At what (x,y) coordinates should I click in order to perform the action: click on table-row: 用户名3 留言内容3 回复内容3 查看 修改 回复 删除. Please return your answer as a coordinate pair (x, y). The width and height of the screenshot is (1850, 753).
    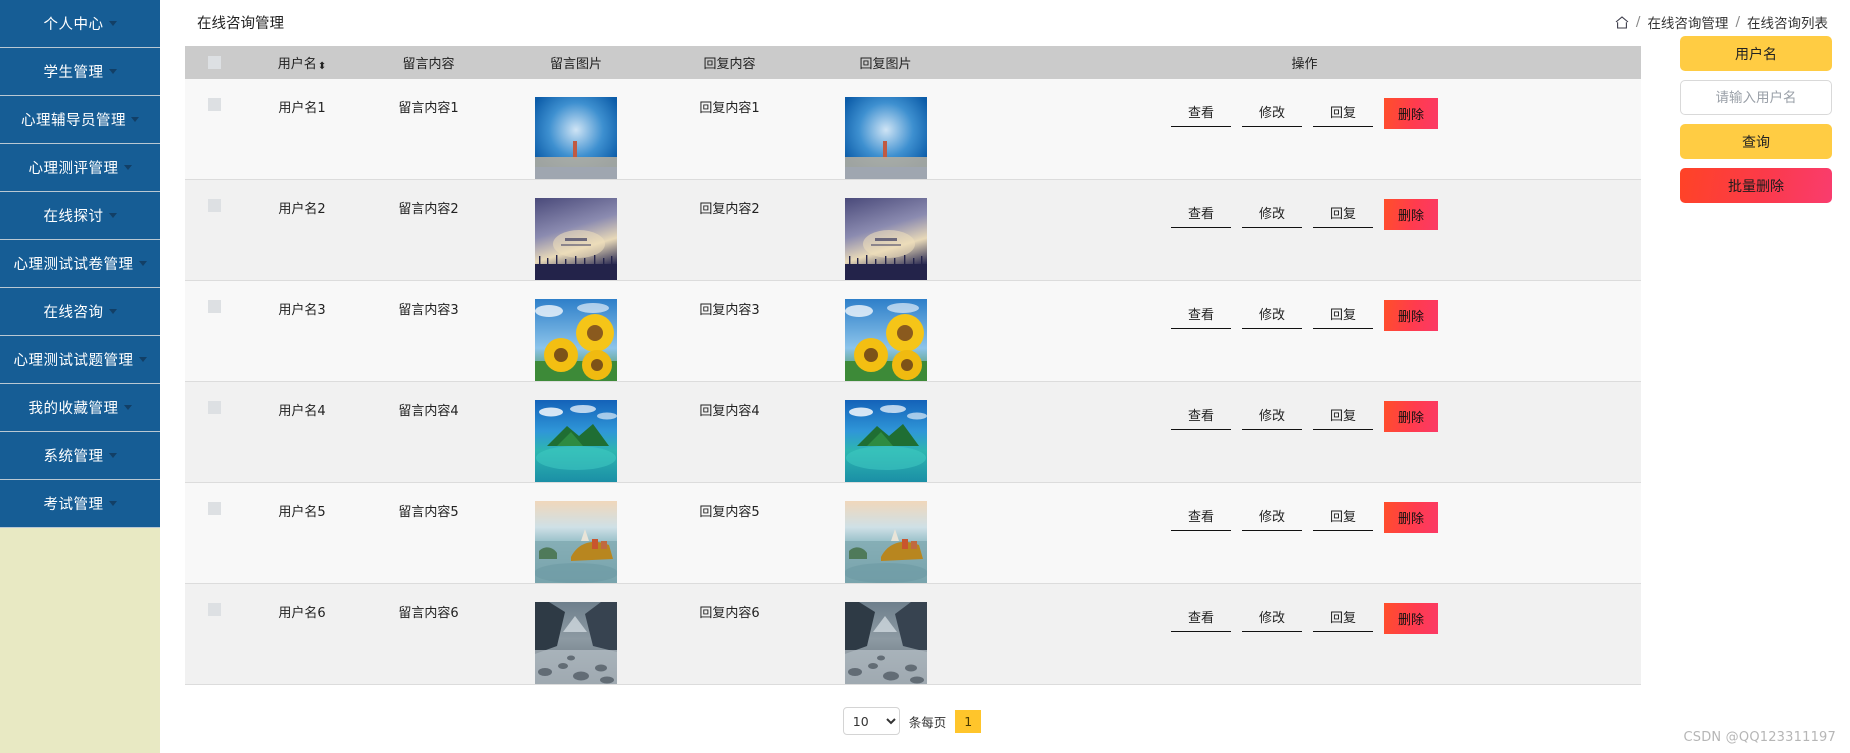
    Looking at the image, I should click on (913, 331).